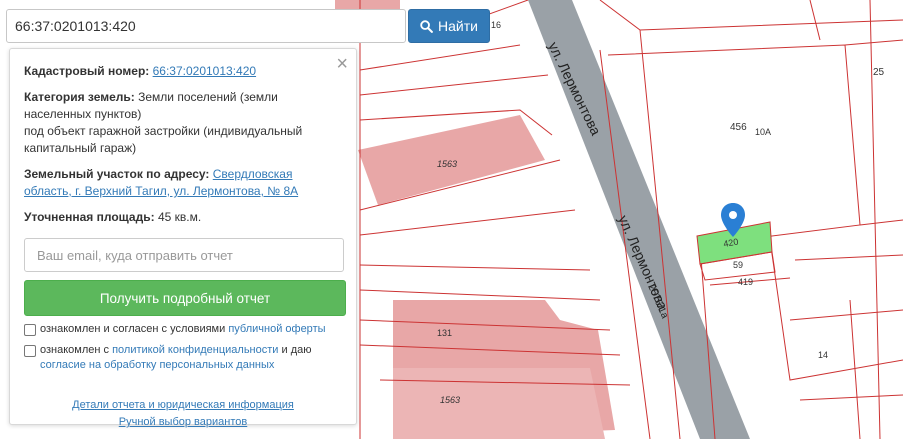 This screenshot has width=903, height=439. I want to click on parcel-label-10a: 10А, so click(763, 132).